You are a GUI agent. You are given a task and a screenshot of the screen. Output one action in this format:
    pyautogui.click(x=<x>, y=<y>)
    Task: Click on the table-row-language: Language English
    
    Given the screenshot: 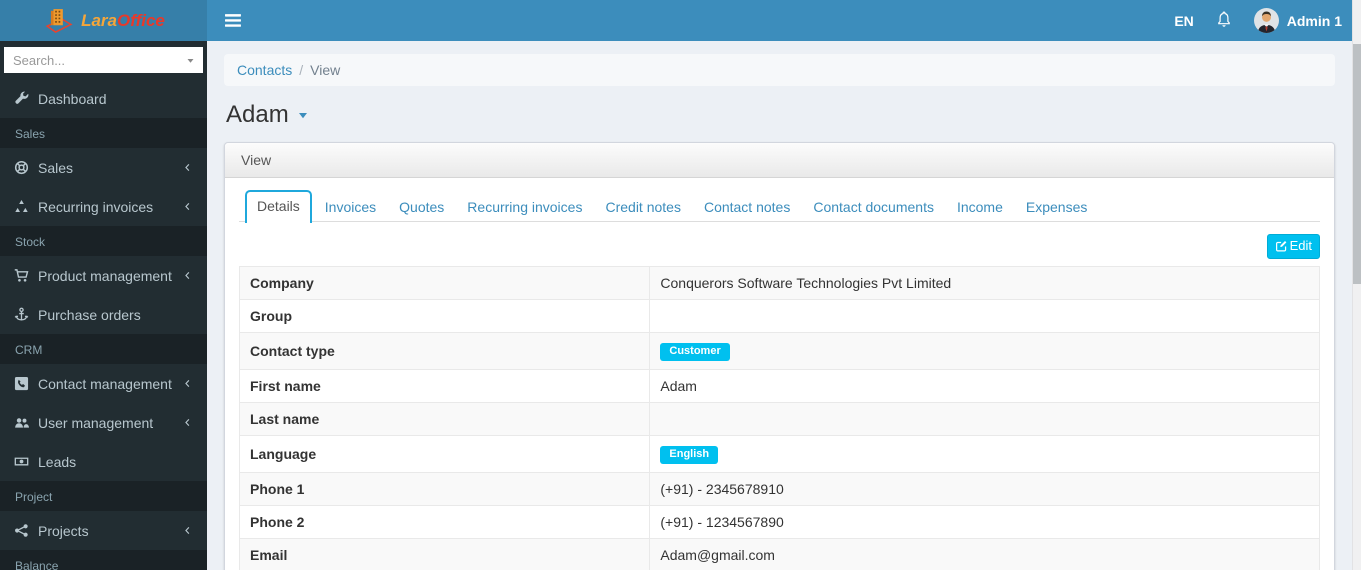 What is the action you would take?
    pyautogui.click(x=779, y=453)
    